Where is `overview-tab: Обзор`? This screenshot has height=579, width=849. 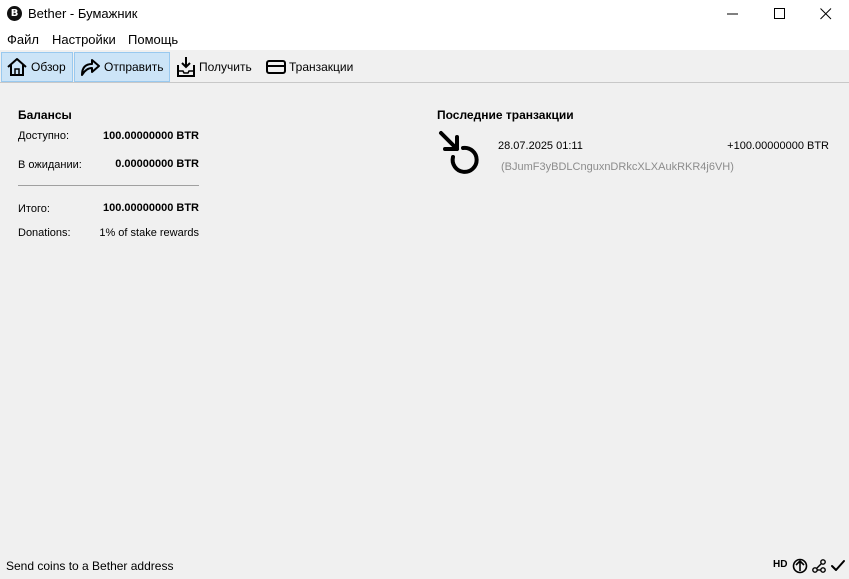 overview-tab: Обзор is located at coordinates (37, 67).